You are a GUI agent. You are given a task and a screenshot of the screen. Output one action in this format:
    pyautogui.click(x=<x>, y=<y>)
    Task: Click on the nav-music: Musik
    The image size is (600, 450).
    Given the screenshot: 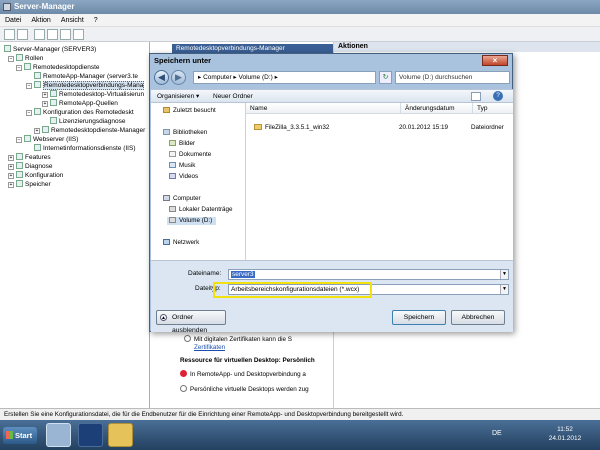 What is the action you would take?
    pyautogui.click(x=182, y=166)
    